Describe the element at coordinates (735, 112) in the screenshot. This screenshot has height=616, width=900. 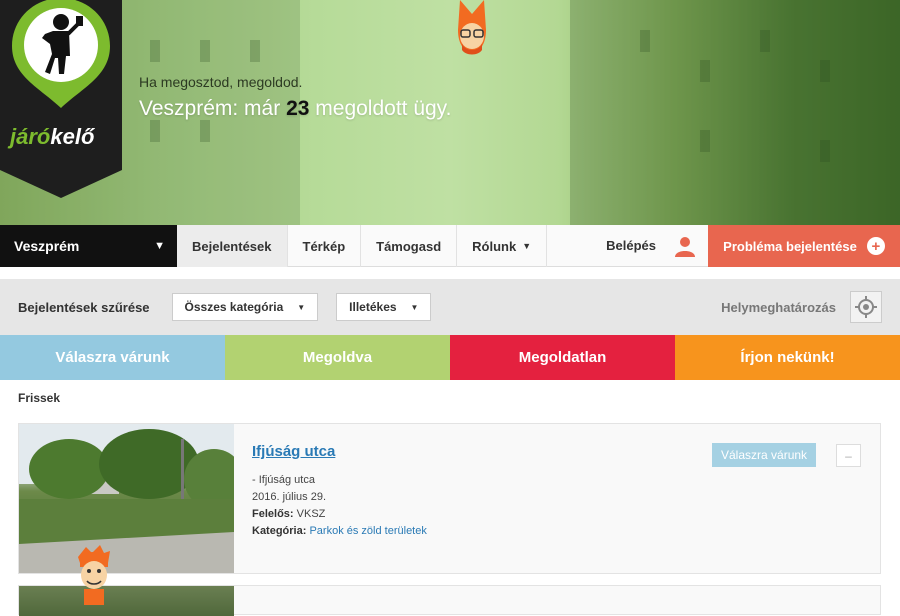
I see `building-right` at that location.